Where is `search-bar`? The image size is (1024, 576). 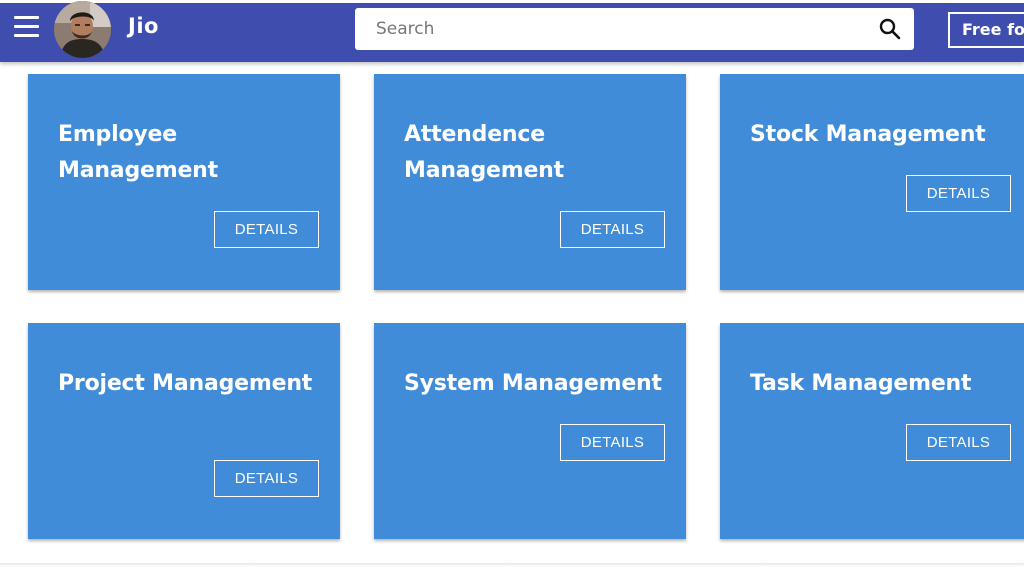
search-bar is located at coordinates (634, 29).